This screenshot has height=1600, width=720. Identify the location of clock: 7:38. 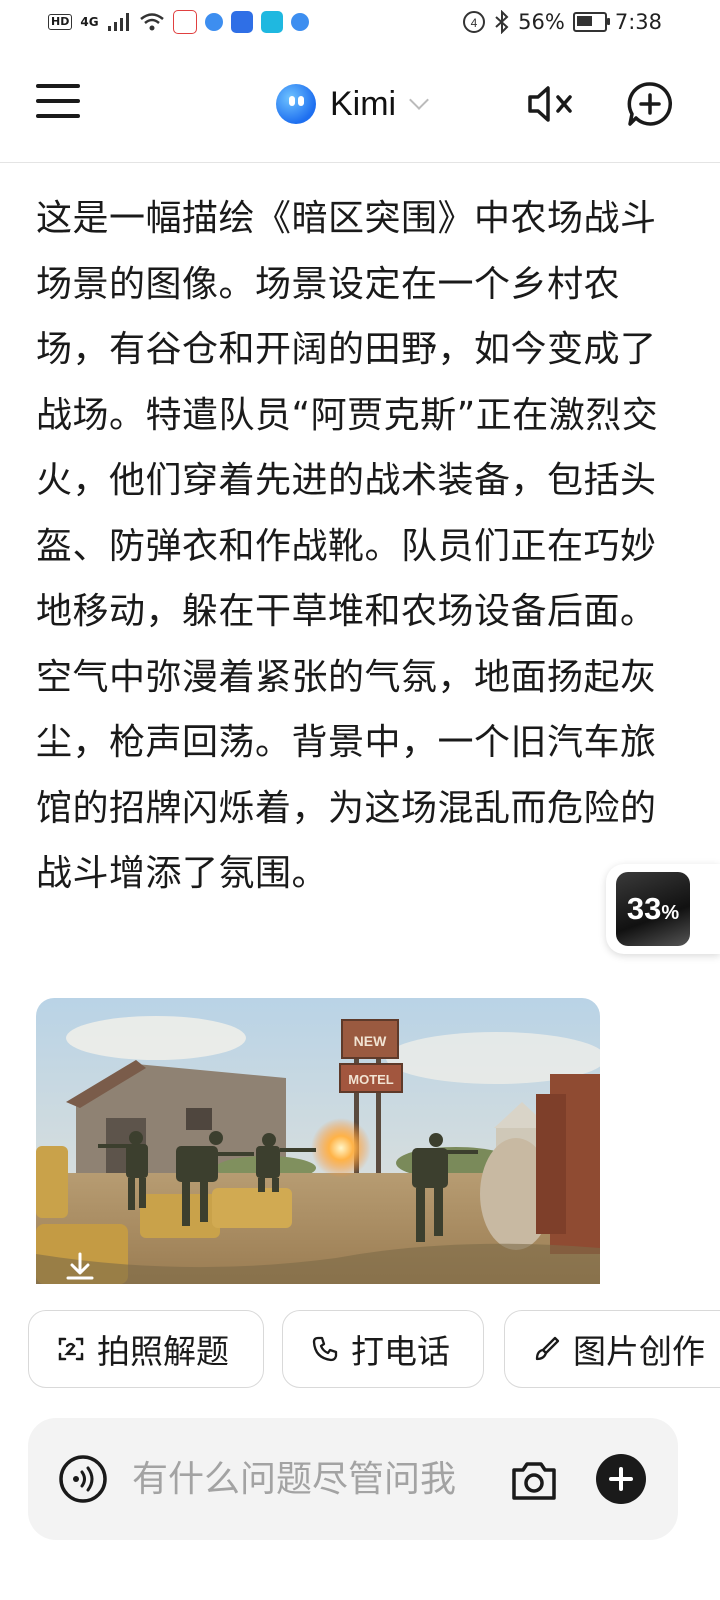
(638, 22).